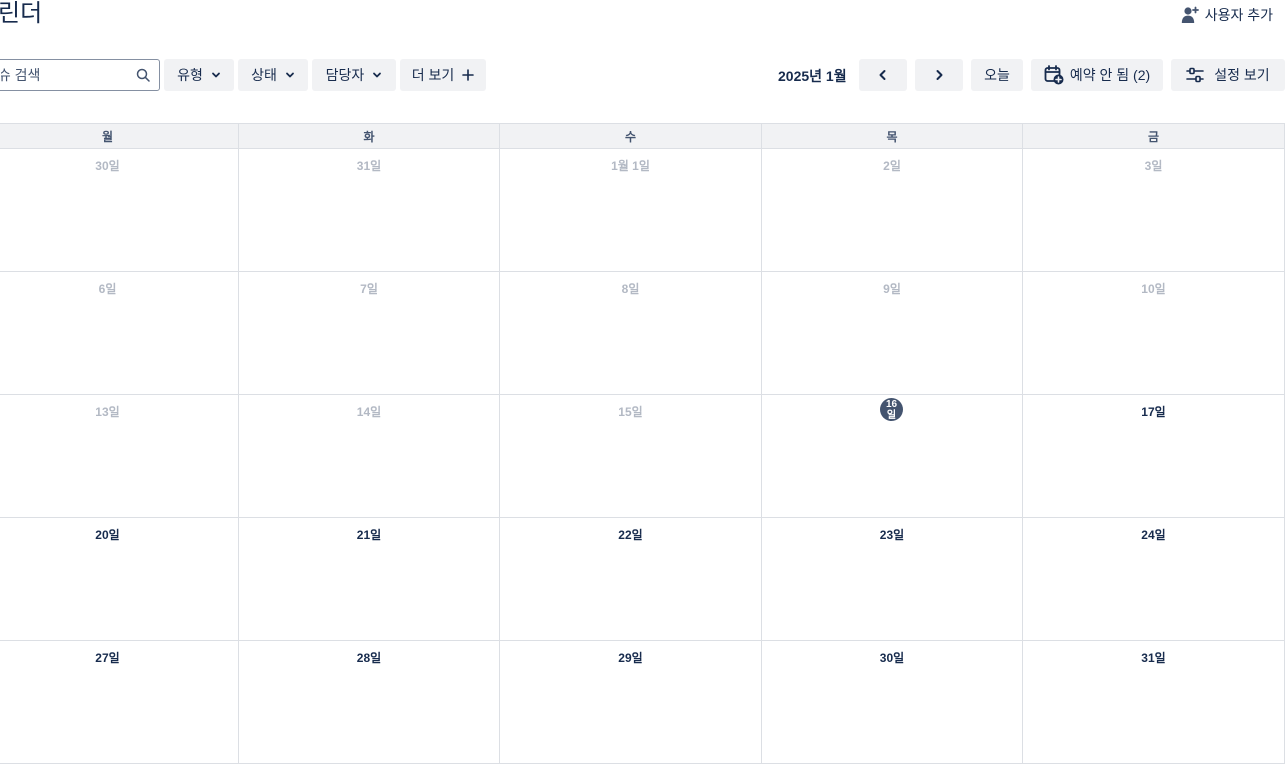 This screenshot has height=764, width=1286. I want to click on add-user-label: 사용자 추가, so click(1238, 15).